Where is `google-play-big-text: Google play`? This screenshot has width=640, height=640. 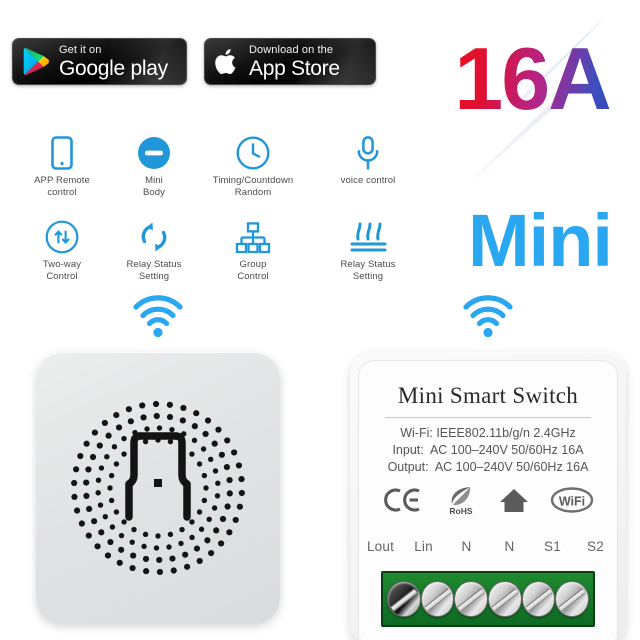
google-play-big-text: Google play is located at coordinates (113, 68).